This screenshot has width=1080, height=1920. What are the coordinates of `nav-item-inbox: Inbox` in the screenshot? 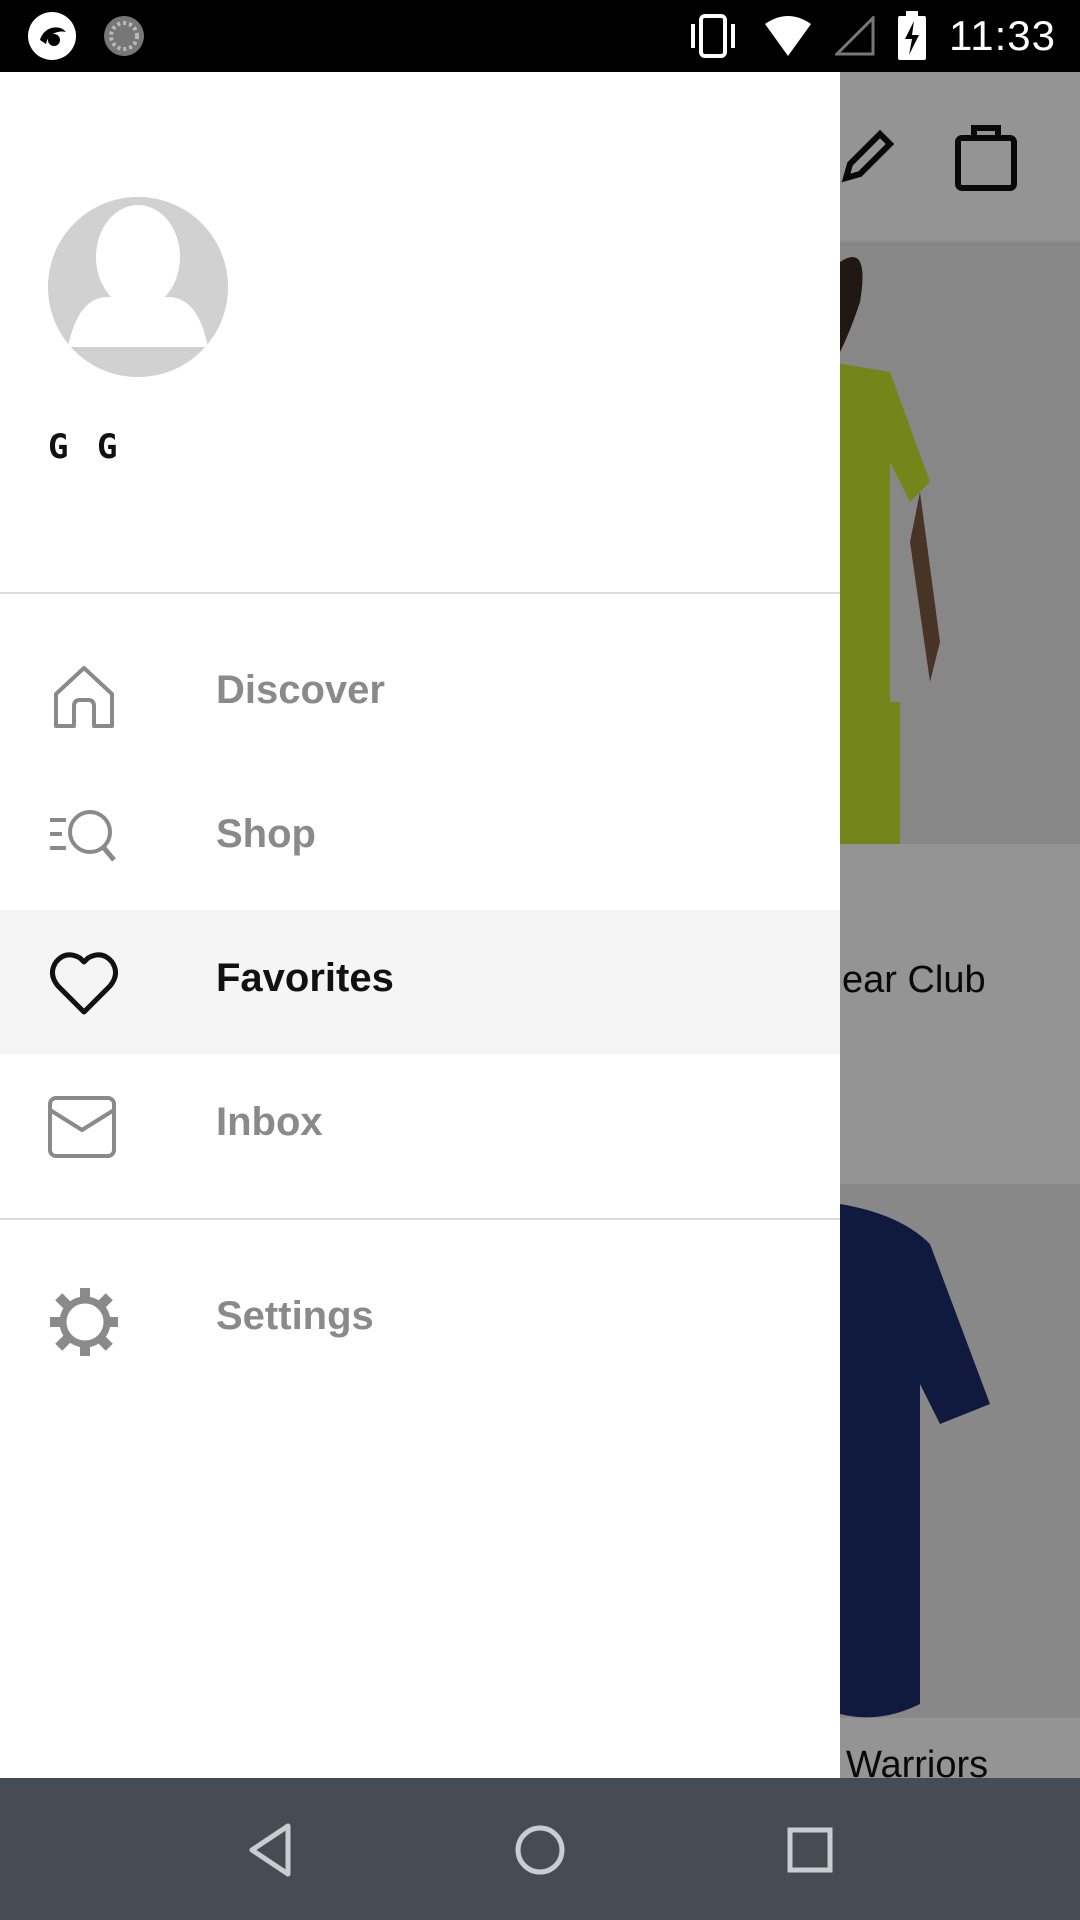 It's located at (420, 1126).